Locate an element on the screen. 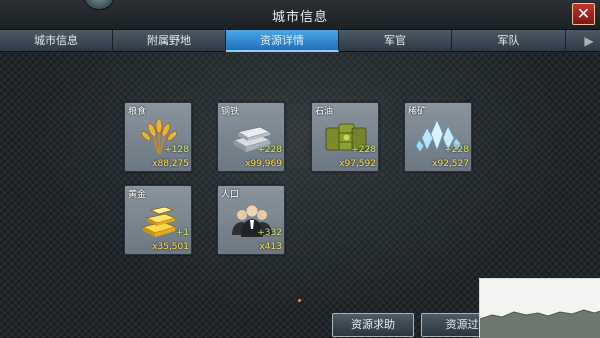 This screenshot has width=600, height=338. window-title: 城市信息 is located at coordinates (299, 17).